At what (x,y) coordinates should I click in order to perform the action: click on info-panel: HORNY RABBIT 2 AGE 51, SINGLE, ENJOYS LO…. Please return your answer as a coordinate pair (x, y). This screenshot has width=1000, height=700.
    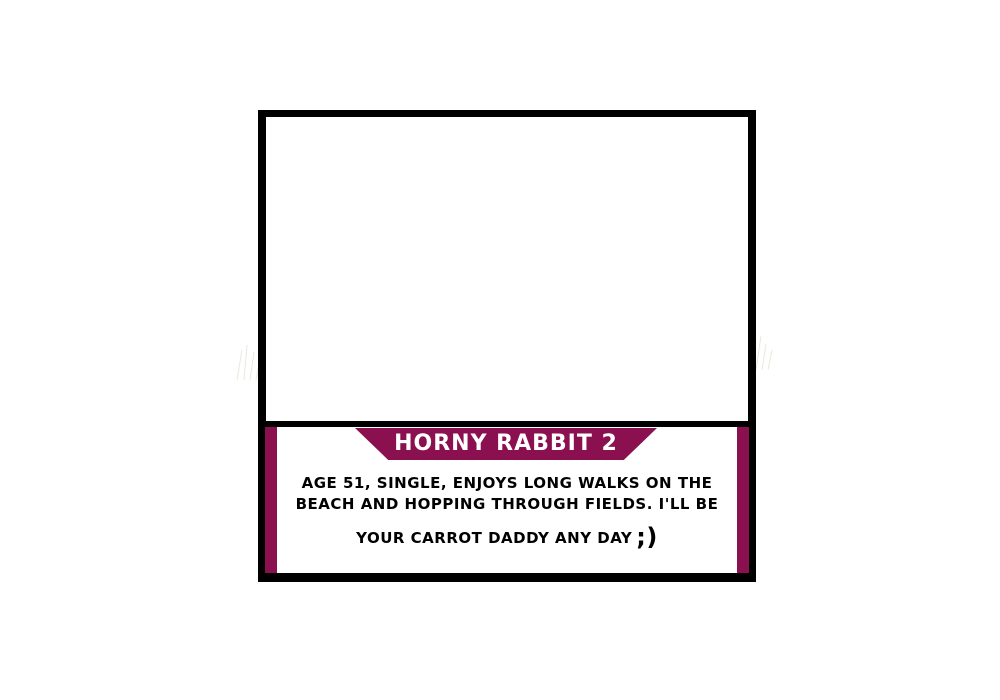
    Looking at the image, I should click on (507, 500).